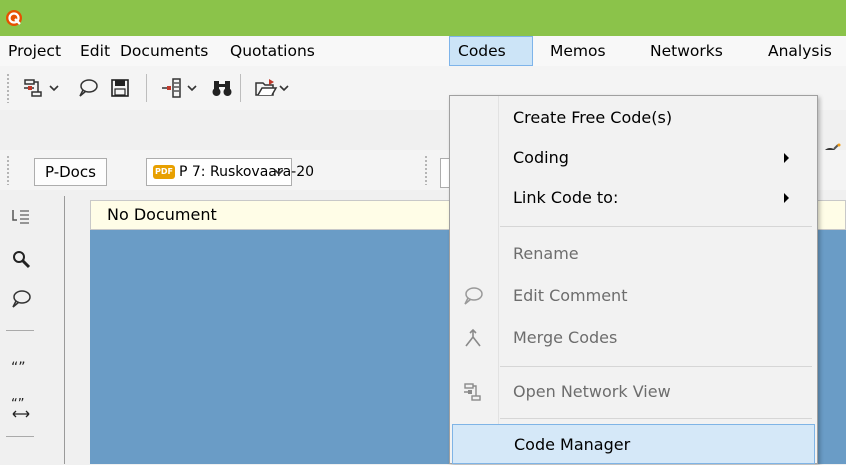  I want to click on primary-docs-network-button, so click(172, 88).